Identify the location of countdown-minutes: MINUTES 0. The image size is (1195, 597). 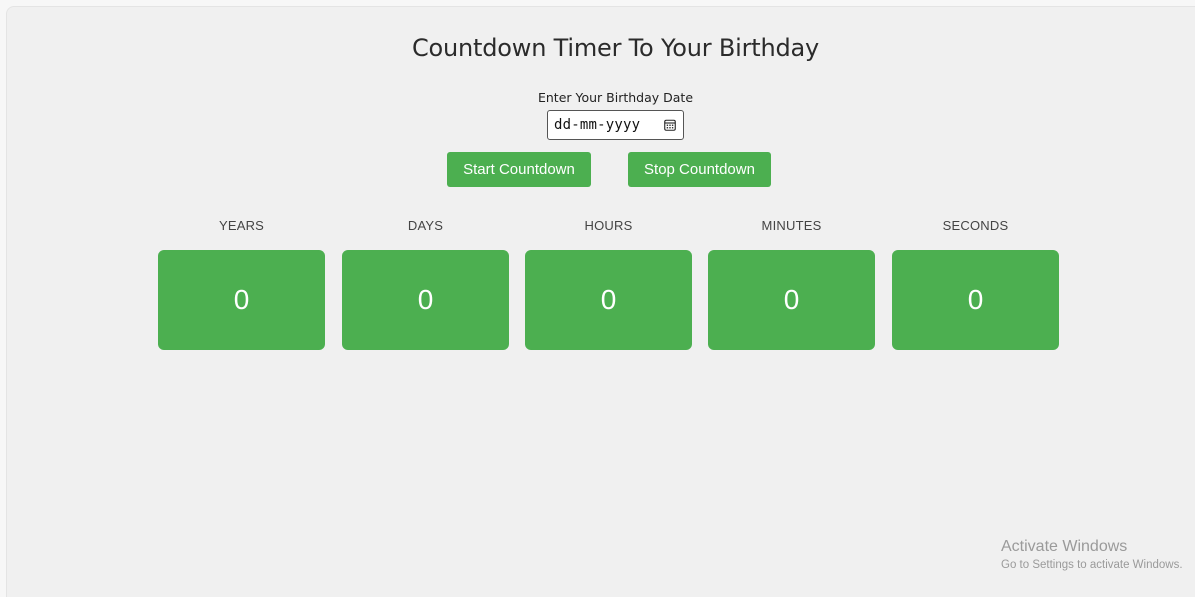
(791, 284).